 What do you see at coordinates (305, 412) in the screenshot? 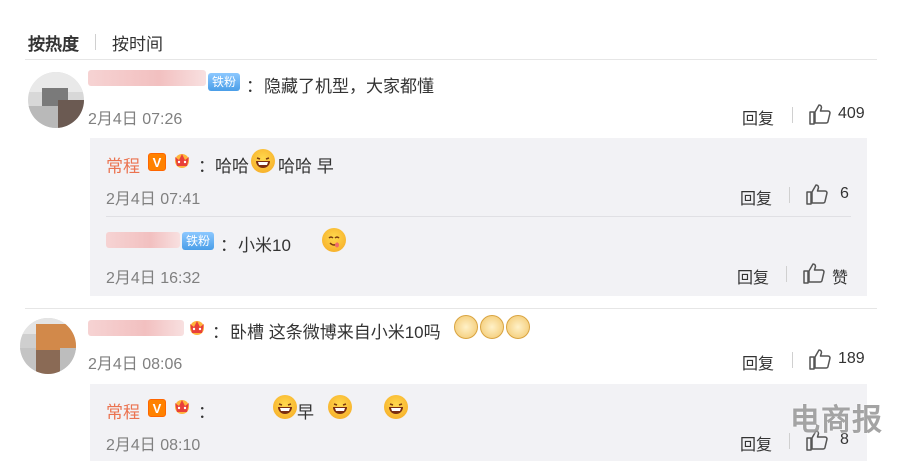
I see `reply-text: 早` at bounding box center [305, 412].